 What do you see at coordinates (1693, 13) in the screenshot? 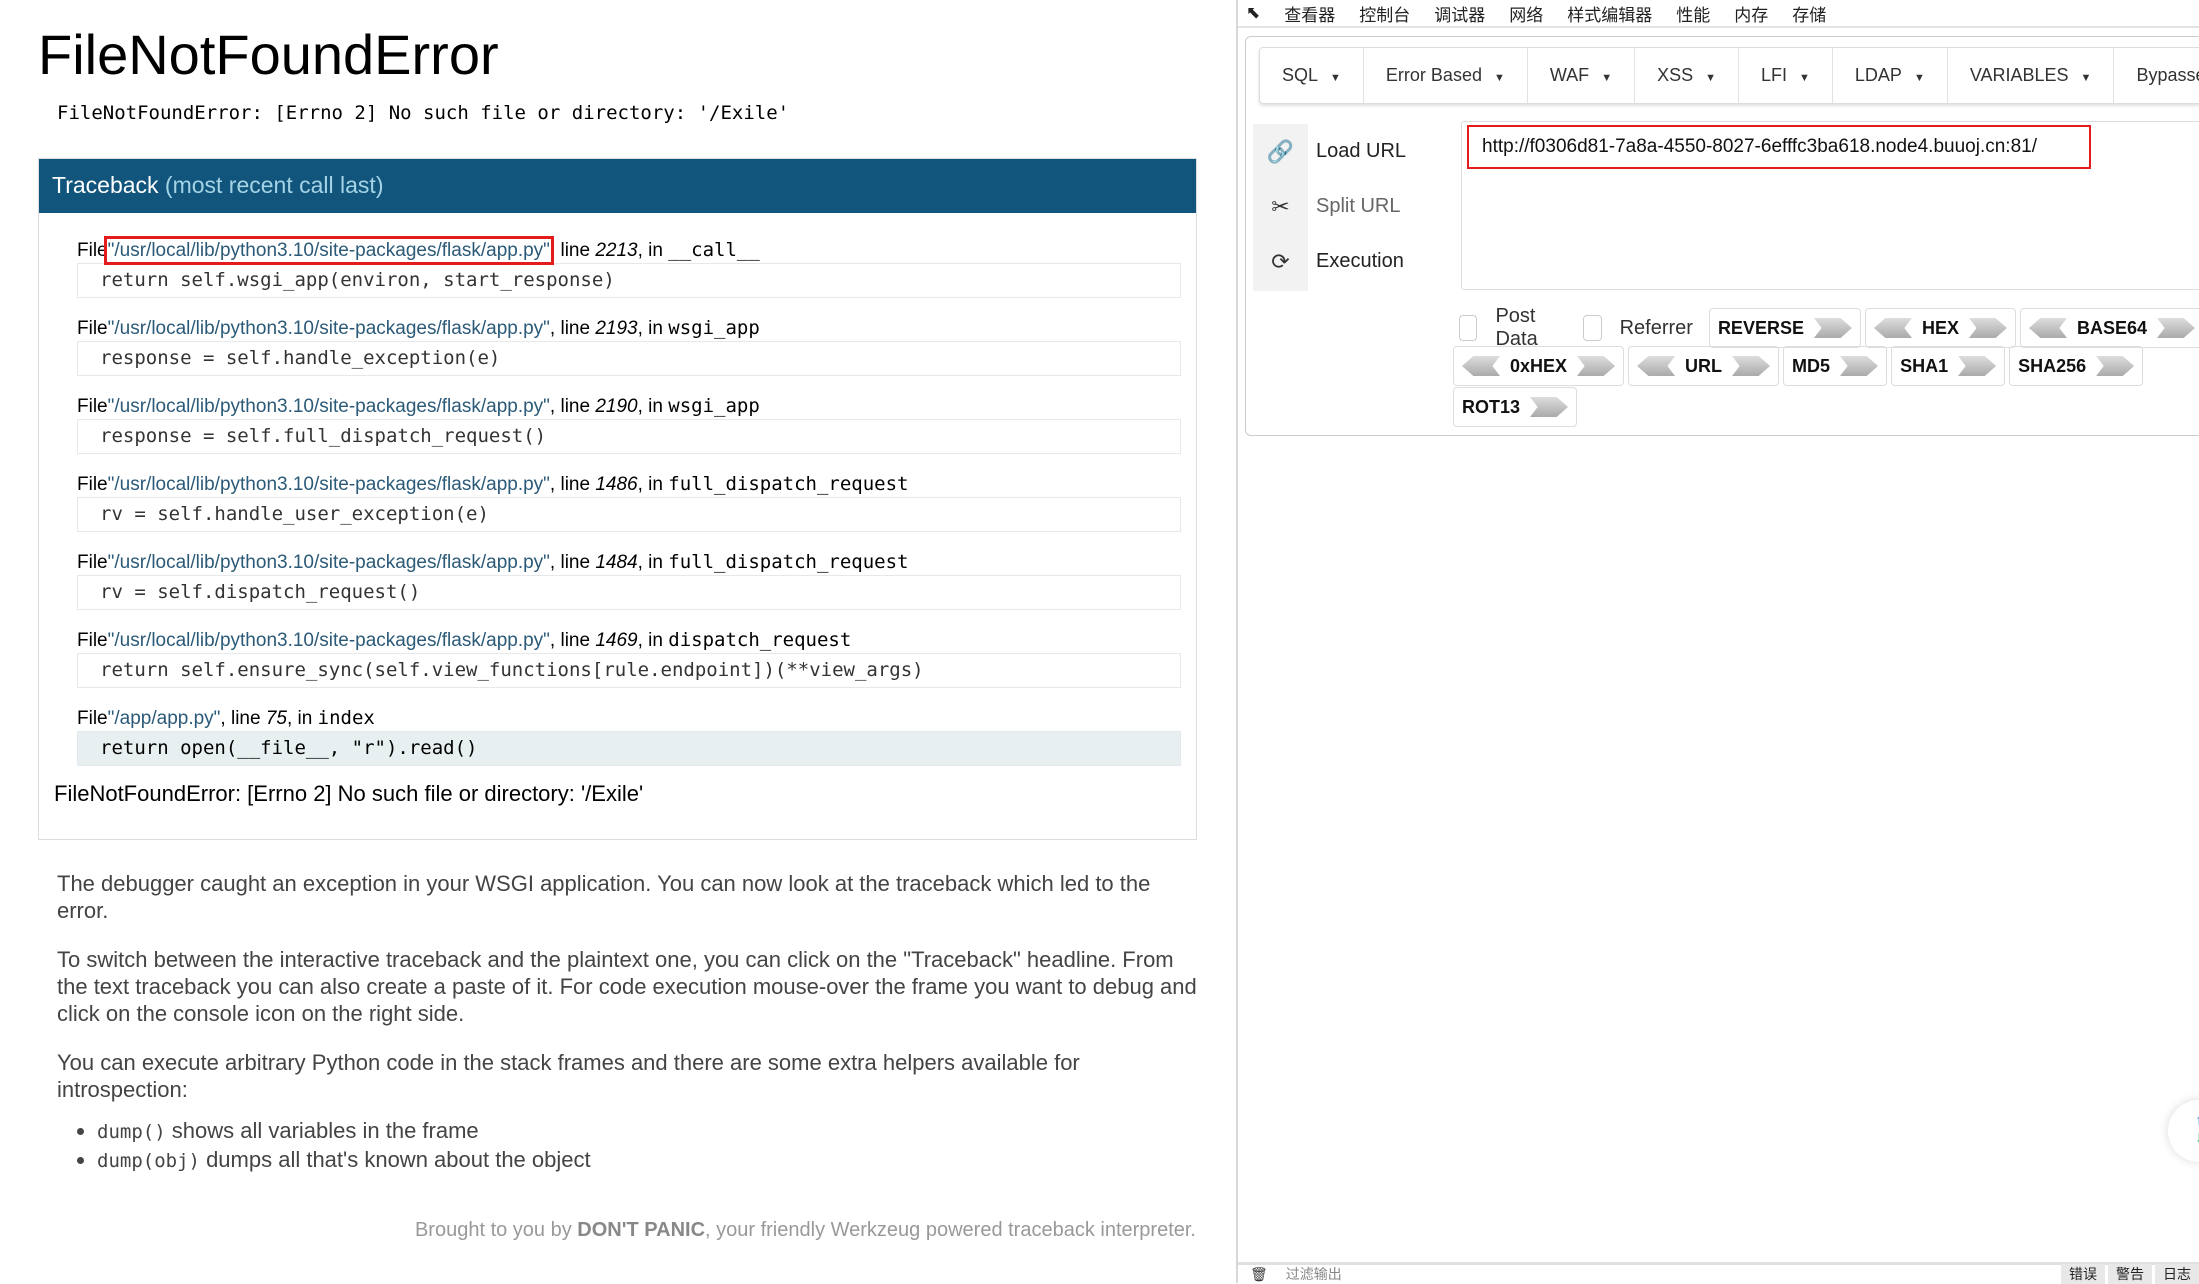
I see `devtools-tab: 性能` at bounding box center [1693, 13].